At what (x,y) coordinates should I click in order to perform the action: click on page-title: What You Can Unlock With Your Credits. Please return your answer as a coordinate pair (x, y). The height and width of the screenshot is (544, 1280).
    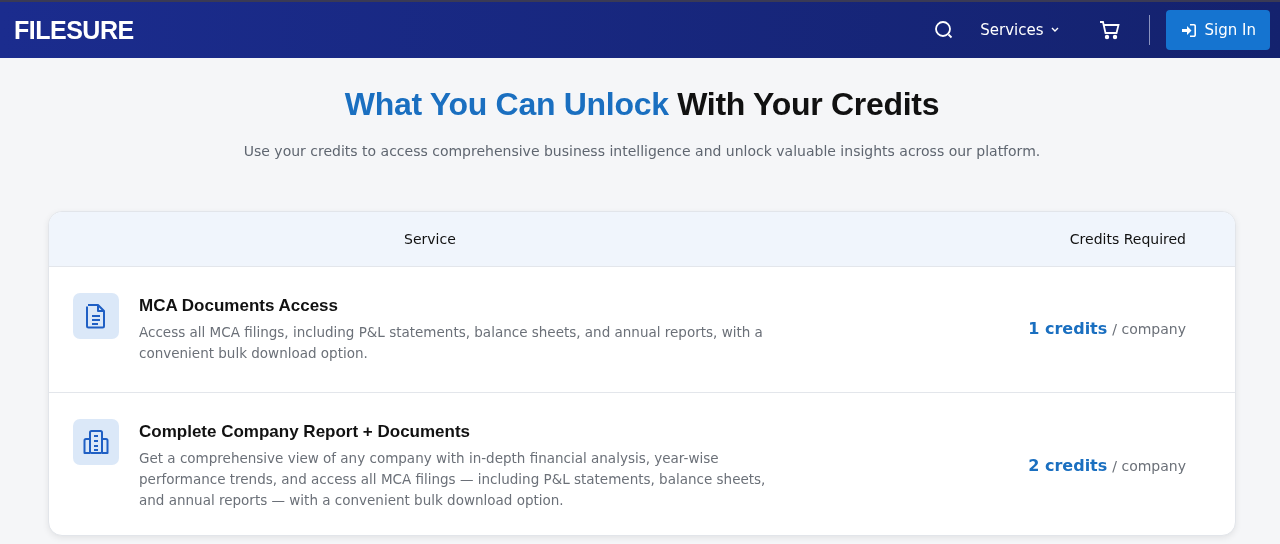
    Looking at the image, I should click on (642, 104).